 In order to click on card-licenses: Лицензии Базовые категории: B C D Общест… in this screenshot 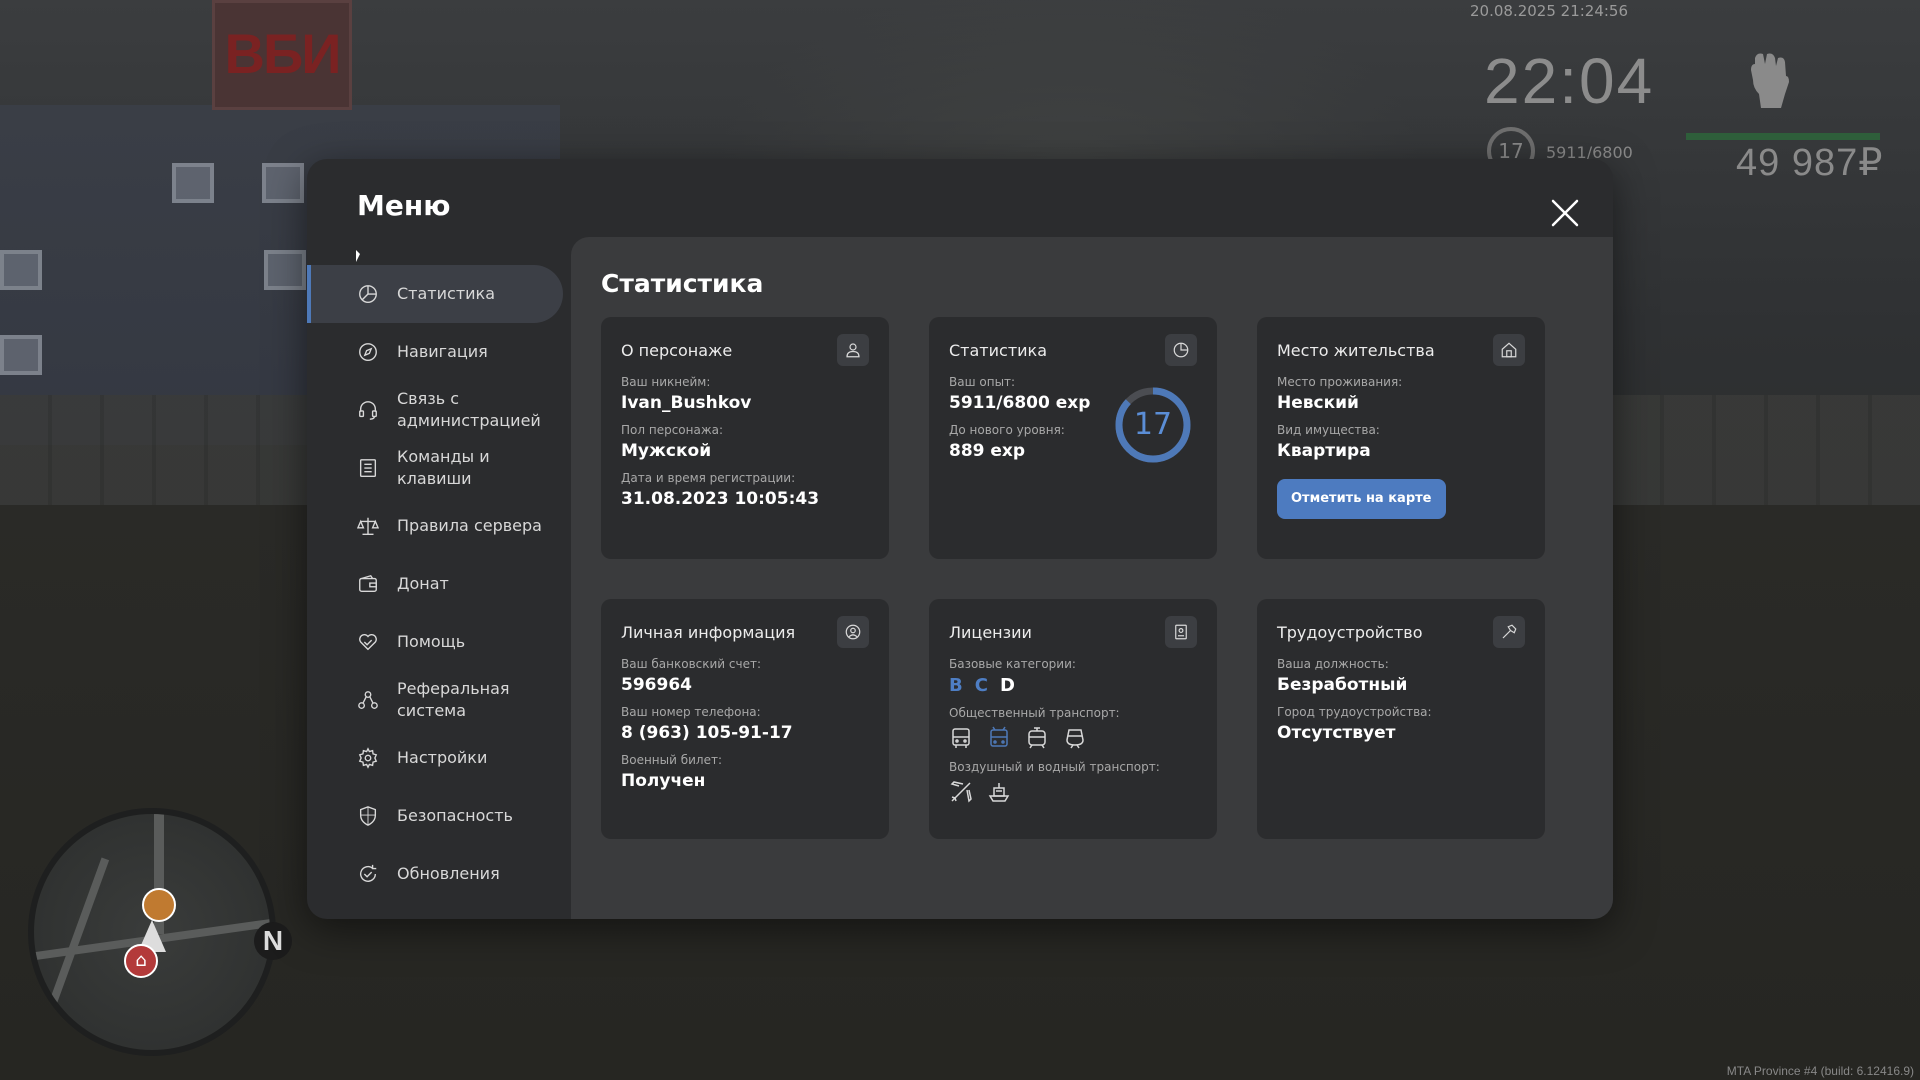, I will do `click(1073, 719)`.